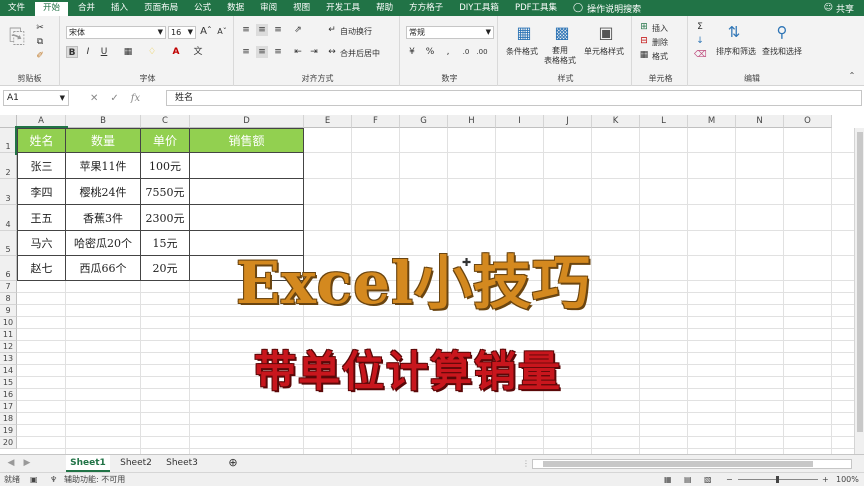 The height and width of the screenshot is (486, 864). What do you see at coordinates (94, 98) in the screenshot?
I see `cancel-icon: ✕` at bounding box center [94, 98].